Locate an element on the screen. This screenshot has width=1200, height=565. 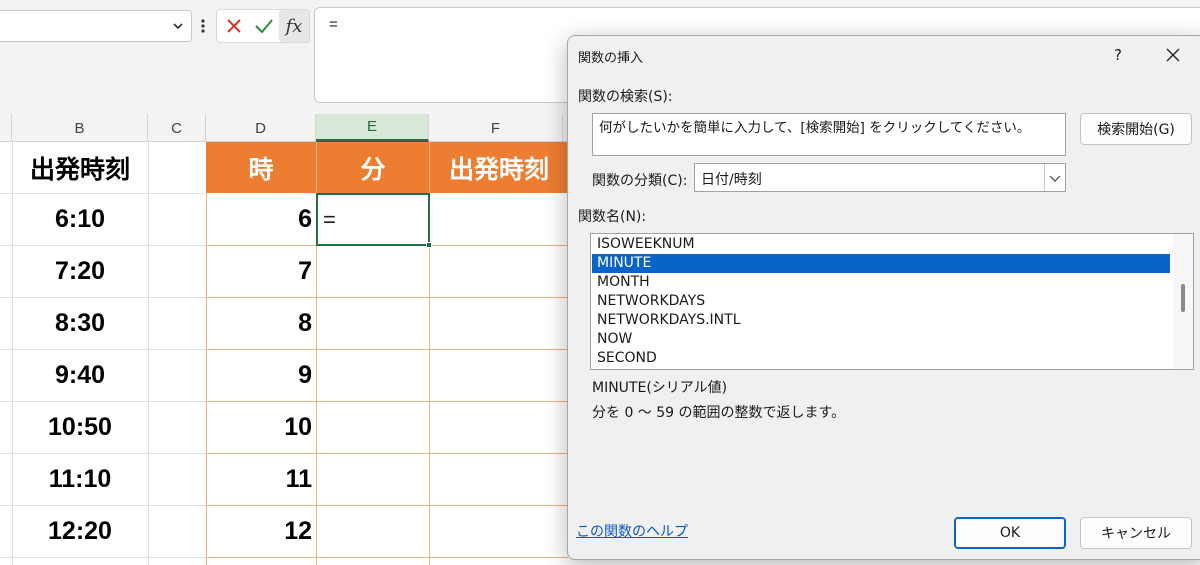
category-value: 日付/時刻 is located at coordinates (731, 180).